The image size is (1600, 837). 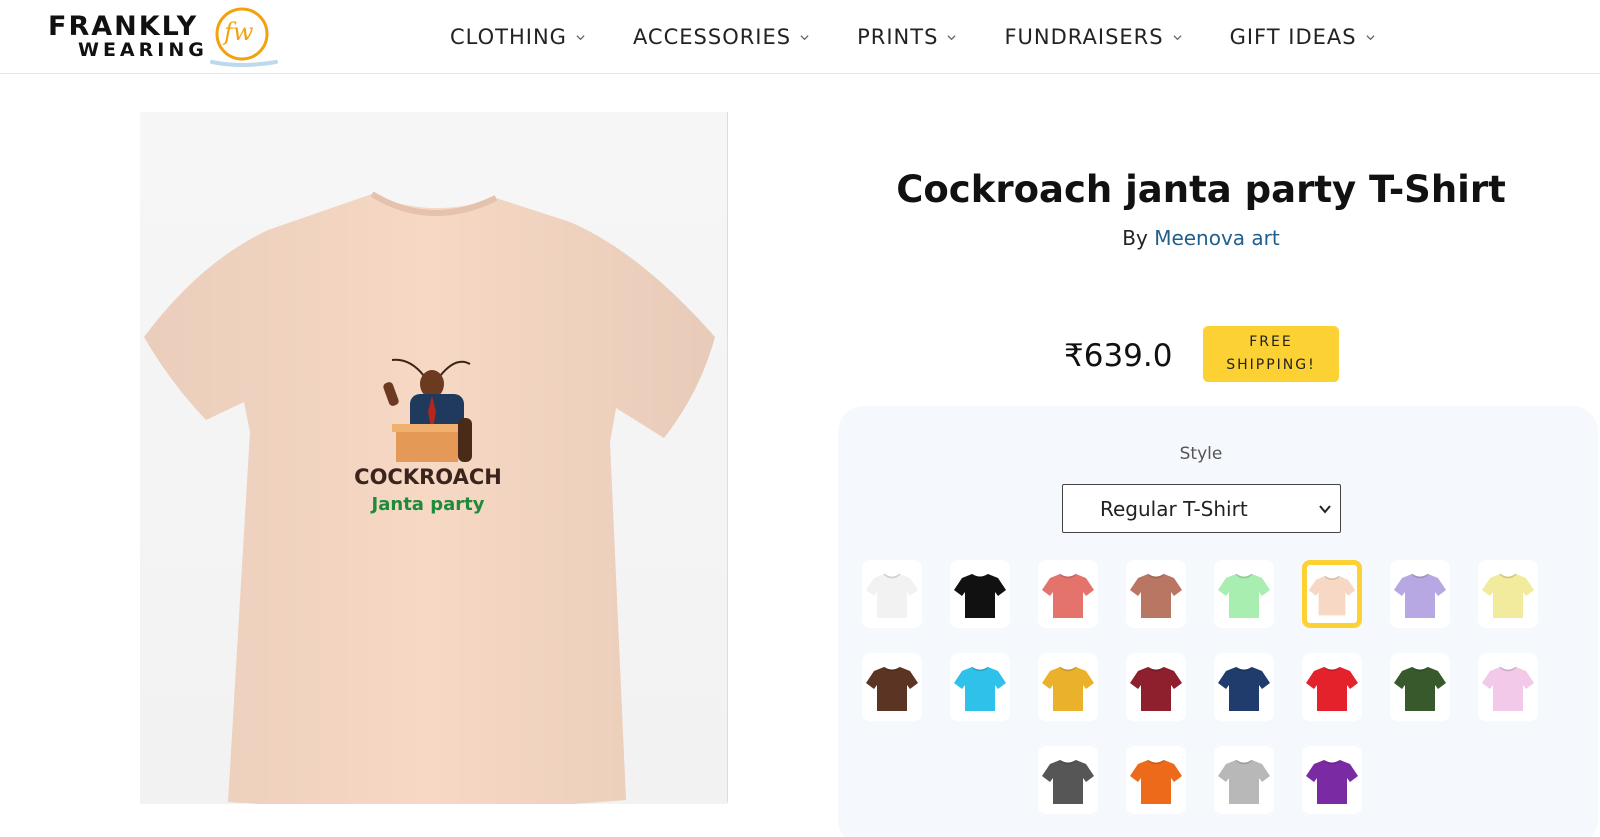 I want to click on nav-item-accessories: ACCESSORIES, so click(x=721, y=37).